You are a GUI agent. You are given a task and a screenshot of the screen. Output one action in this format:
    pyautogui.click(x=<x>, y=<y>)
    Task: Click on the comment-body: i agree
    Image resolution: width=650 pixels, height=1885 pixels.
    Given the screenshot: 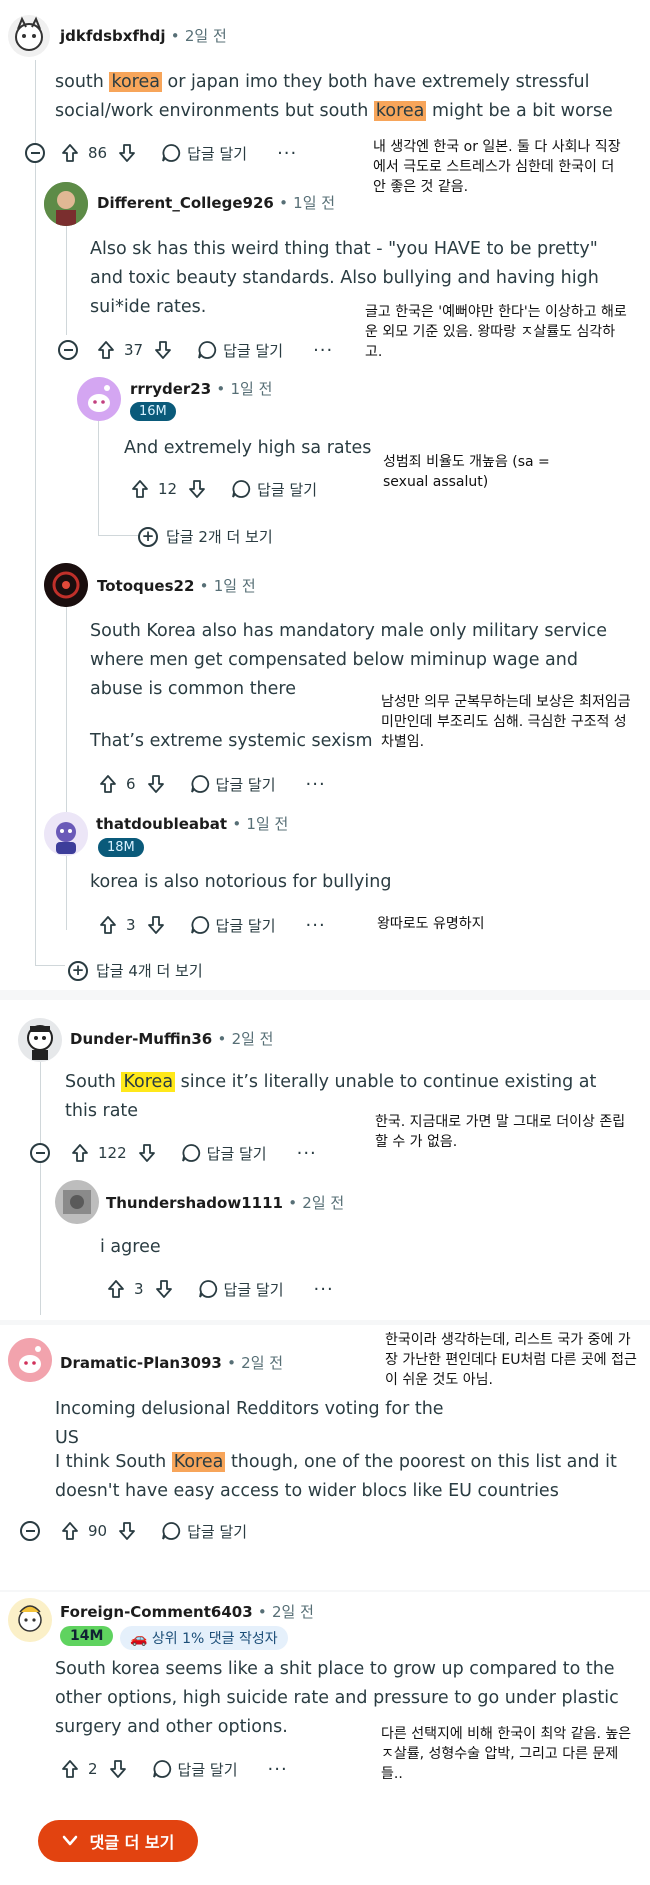 What is the action you would take?
    pyautogui.click(x=130, y=1247)
    